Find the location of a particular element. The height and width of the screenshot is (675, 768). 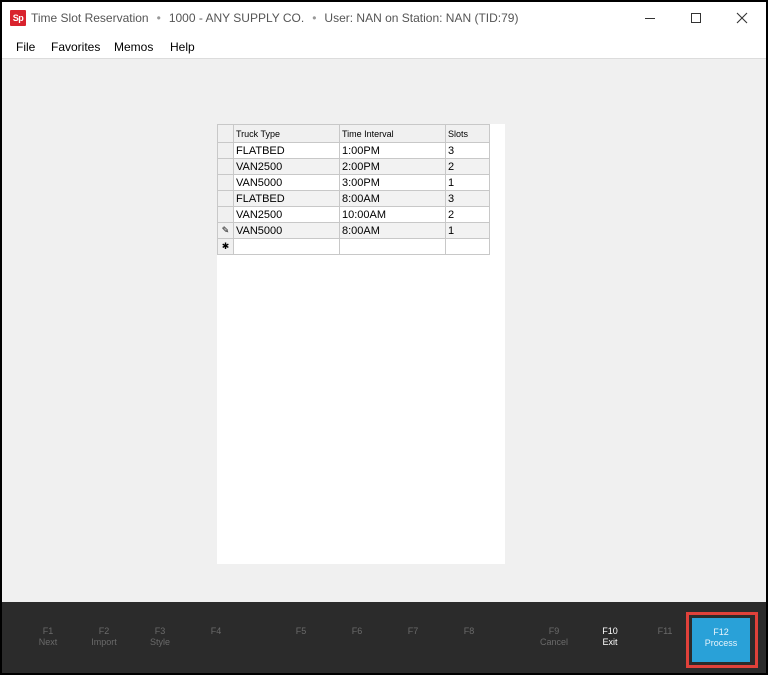

f11-button: F11 is located at coordinates (665, 631).